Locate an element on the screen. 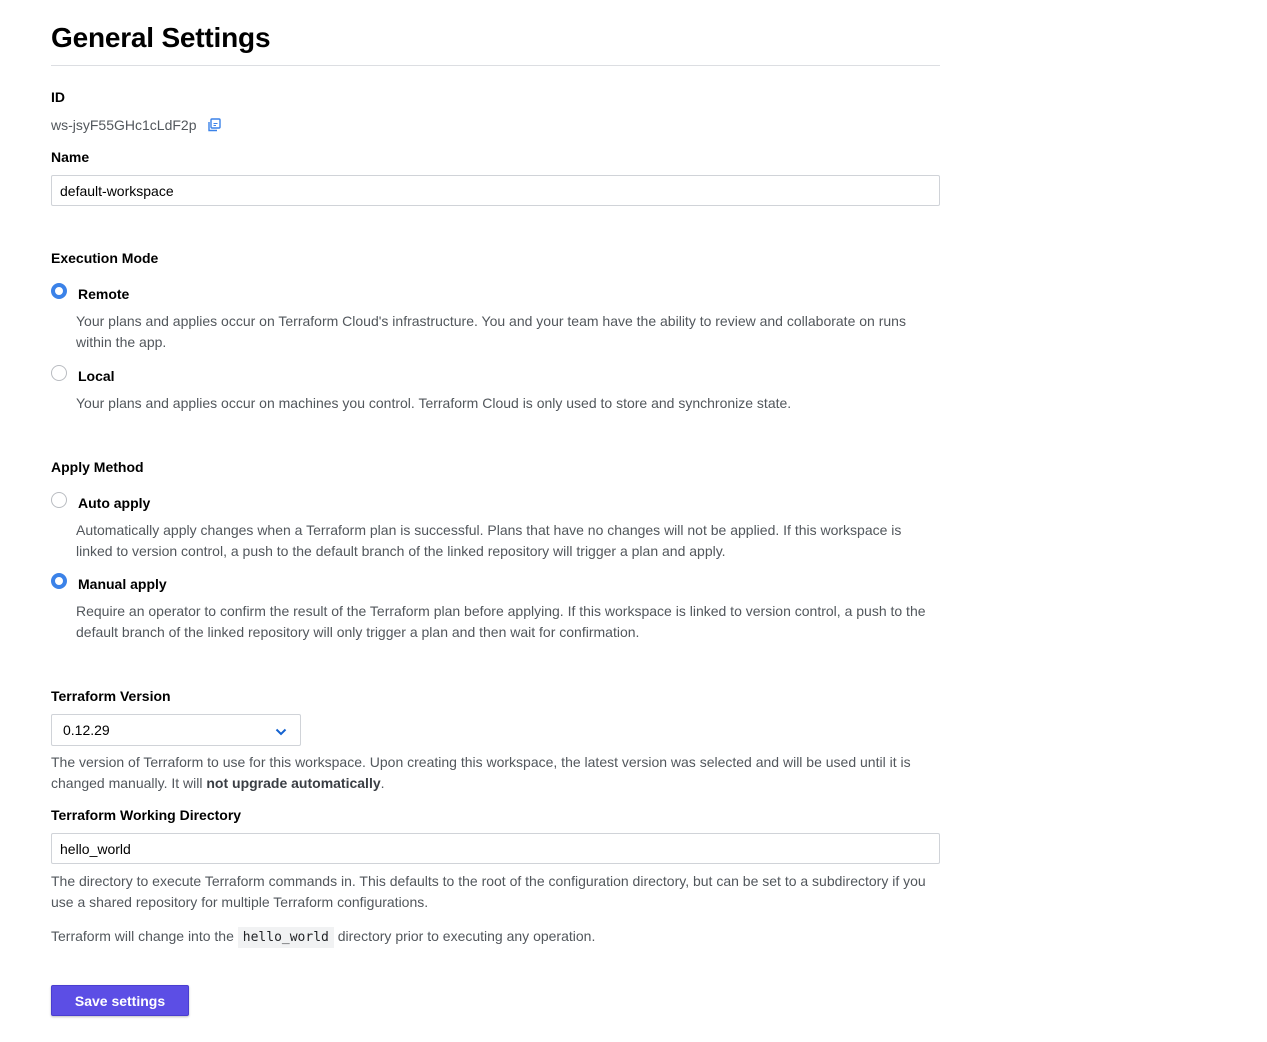  working-directory-input is located at coordinates (495, 848).